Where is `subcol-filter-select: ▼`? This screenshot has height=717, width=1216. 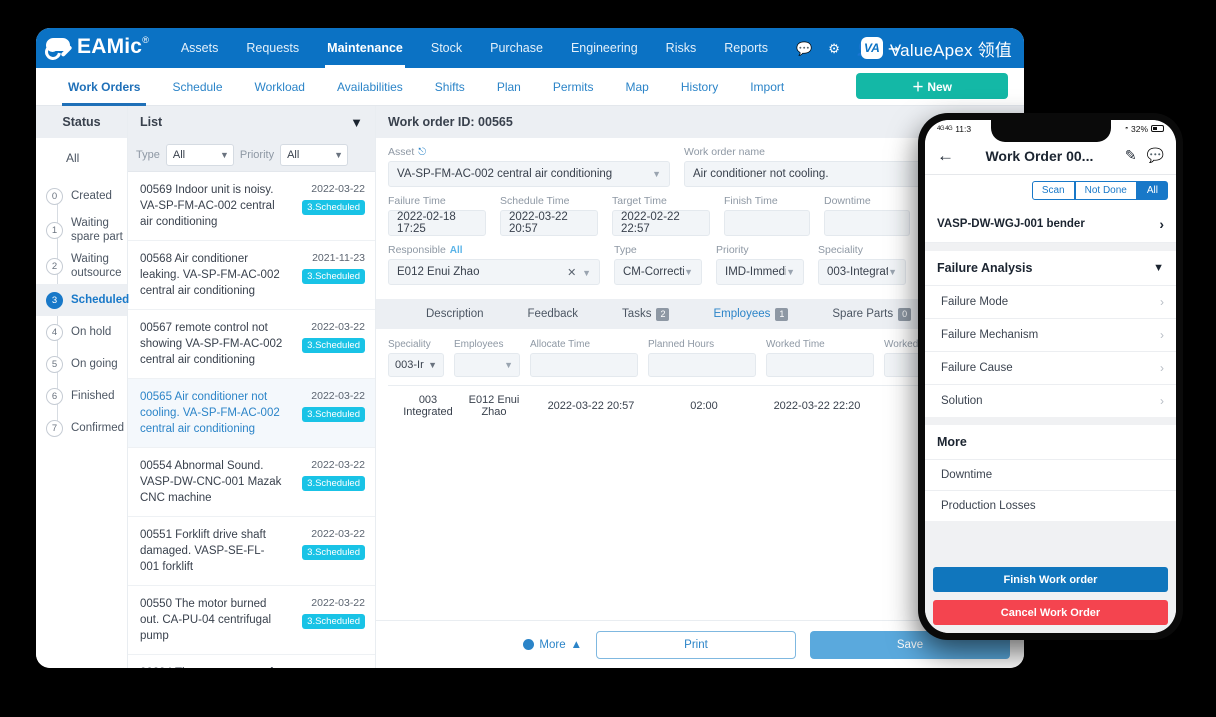
subcol-filter-select: ▼ is located at coordinates (487, 365).